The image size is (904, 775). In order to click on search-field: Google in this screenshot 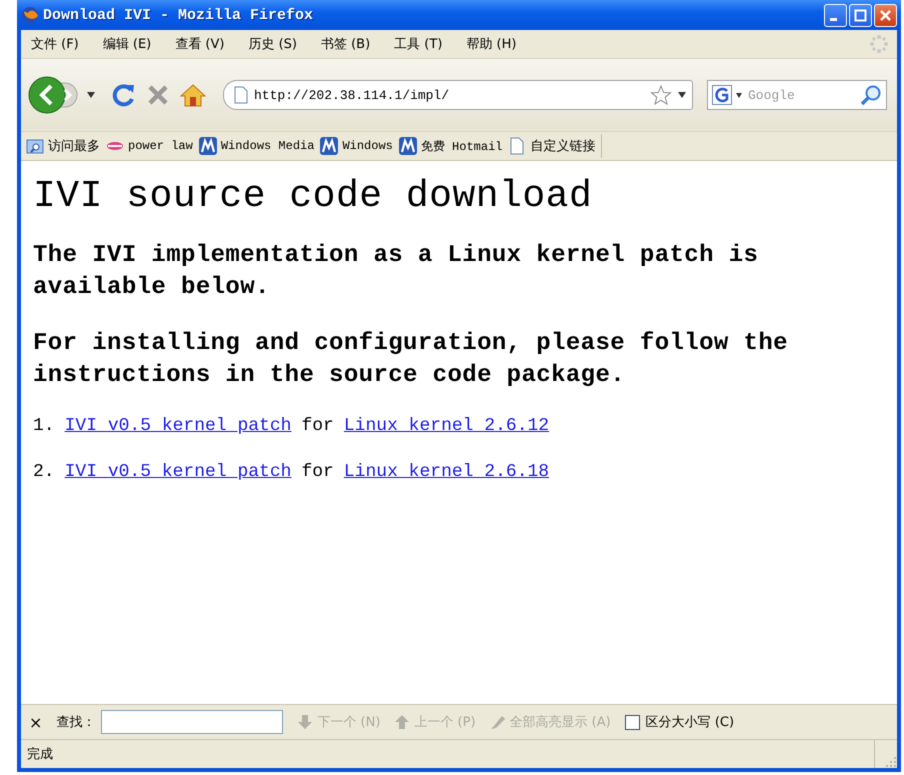, I will do `click(801, 95)`.